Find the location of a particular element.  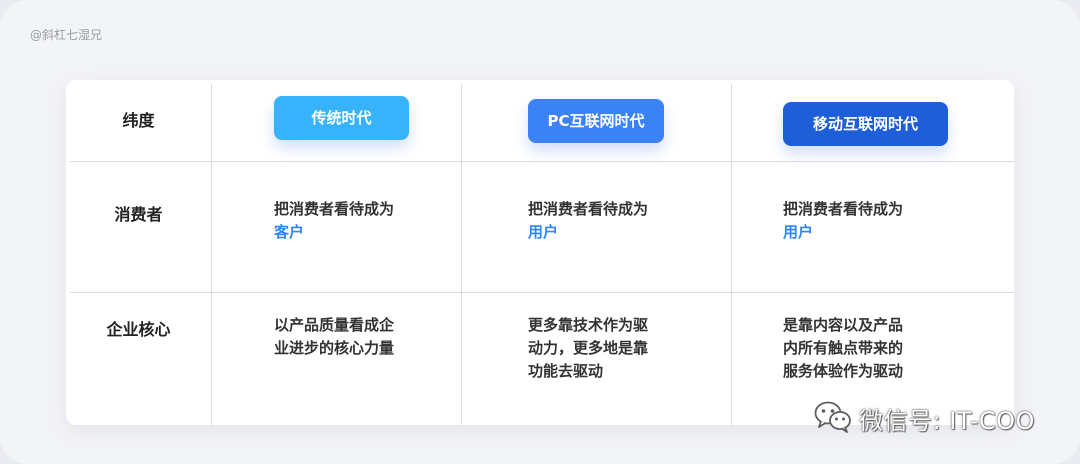

cell-text: 功能去驱动 is located at coordinates (566, 371).